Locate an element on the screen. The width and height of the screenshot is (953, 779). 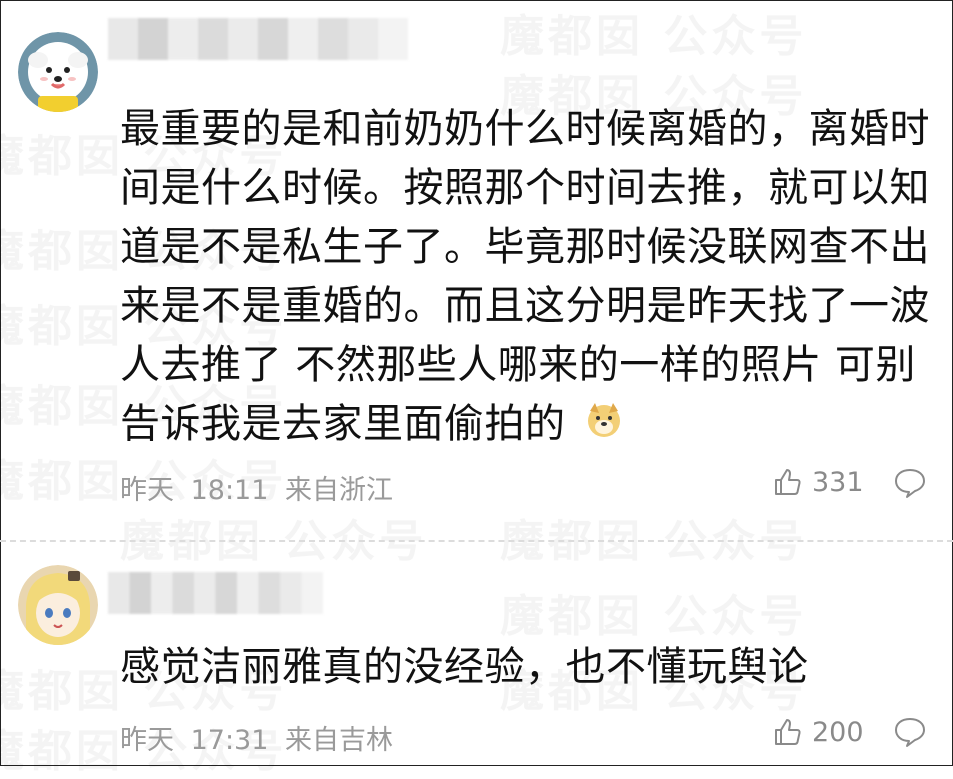
comment-time: 17:31 is located at coordinates (229, 740).